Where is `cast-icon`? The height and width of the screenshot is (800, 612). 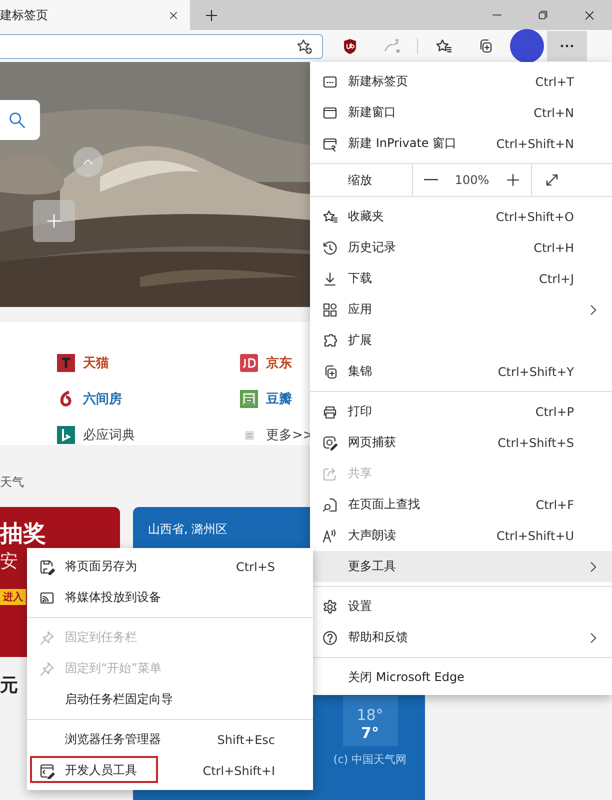
cast-icon is located at coordinates (47, 598).